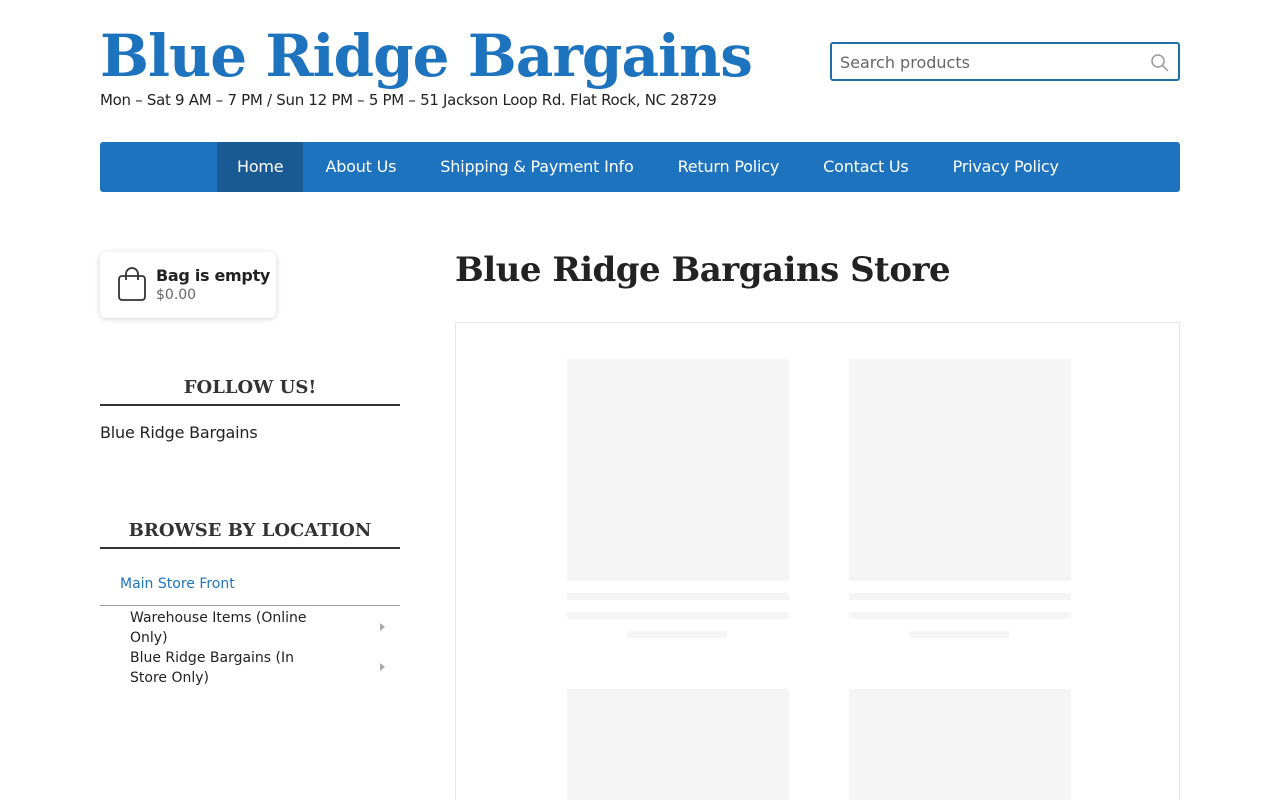 This screenshot has width=1280, height=800. Describe the element at coordinates (176, 295) in the screenshot. I see `bag-total: $0.00` at that location.